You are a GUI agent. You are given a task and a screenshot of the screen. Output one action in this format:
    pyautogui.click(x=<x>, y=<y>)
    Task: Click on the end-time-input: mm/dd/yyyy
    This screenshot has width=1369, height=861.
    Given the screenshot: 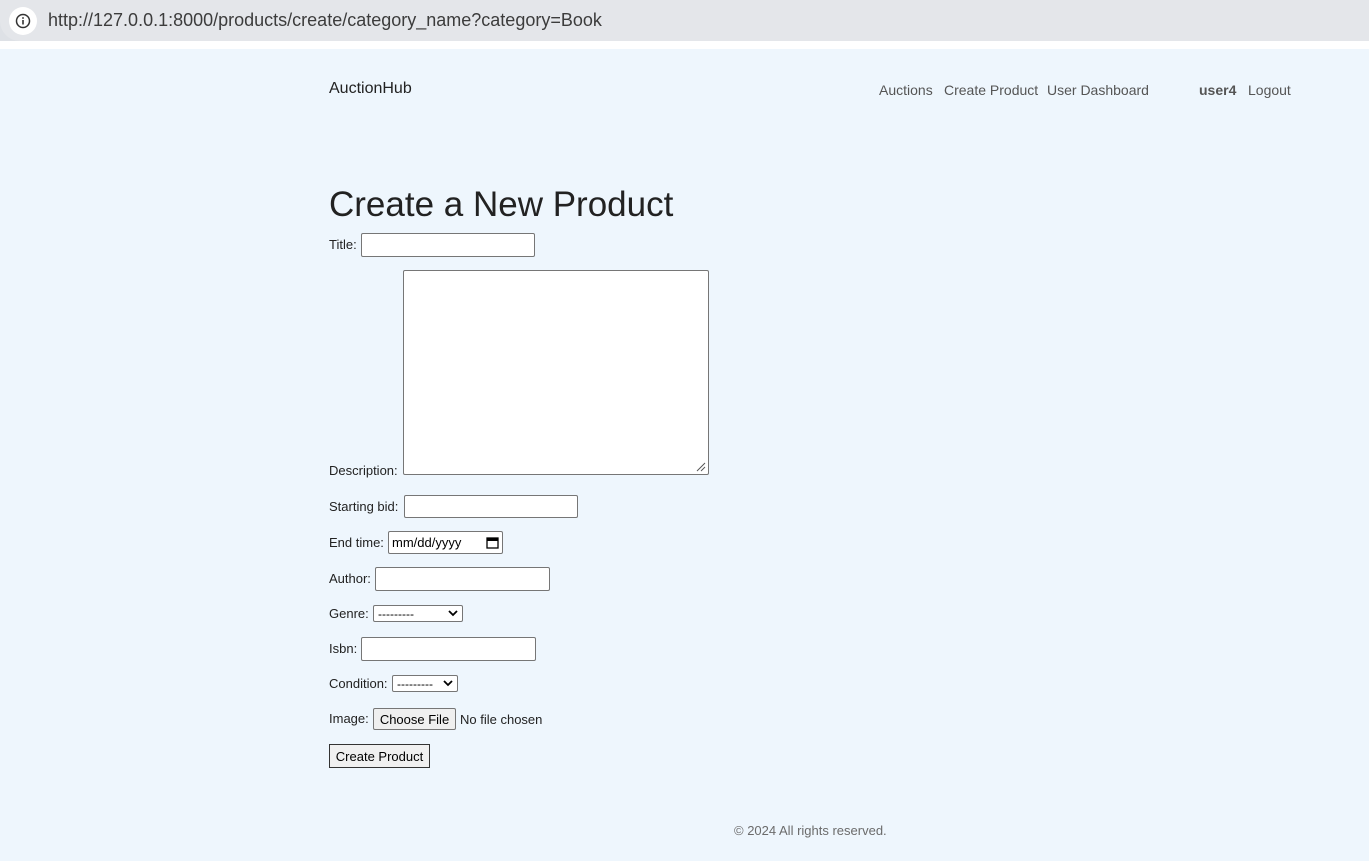 What is the action you would take?
    pyautogui.click(x=445, y=542)
    